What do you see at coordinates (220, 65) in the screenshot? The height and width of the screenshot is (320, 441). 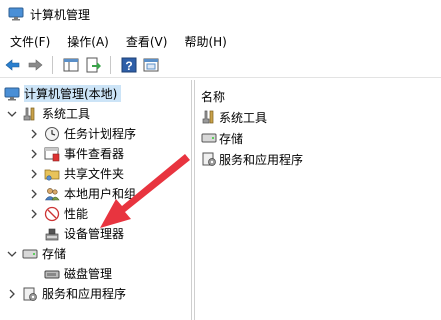 I see `toolbar: ?` at bounding box center [220, 65].